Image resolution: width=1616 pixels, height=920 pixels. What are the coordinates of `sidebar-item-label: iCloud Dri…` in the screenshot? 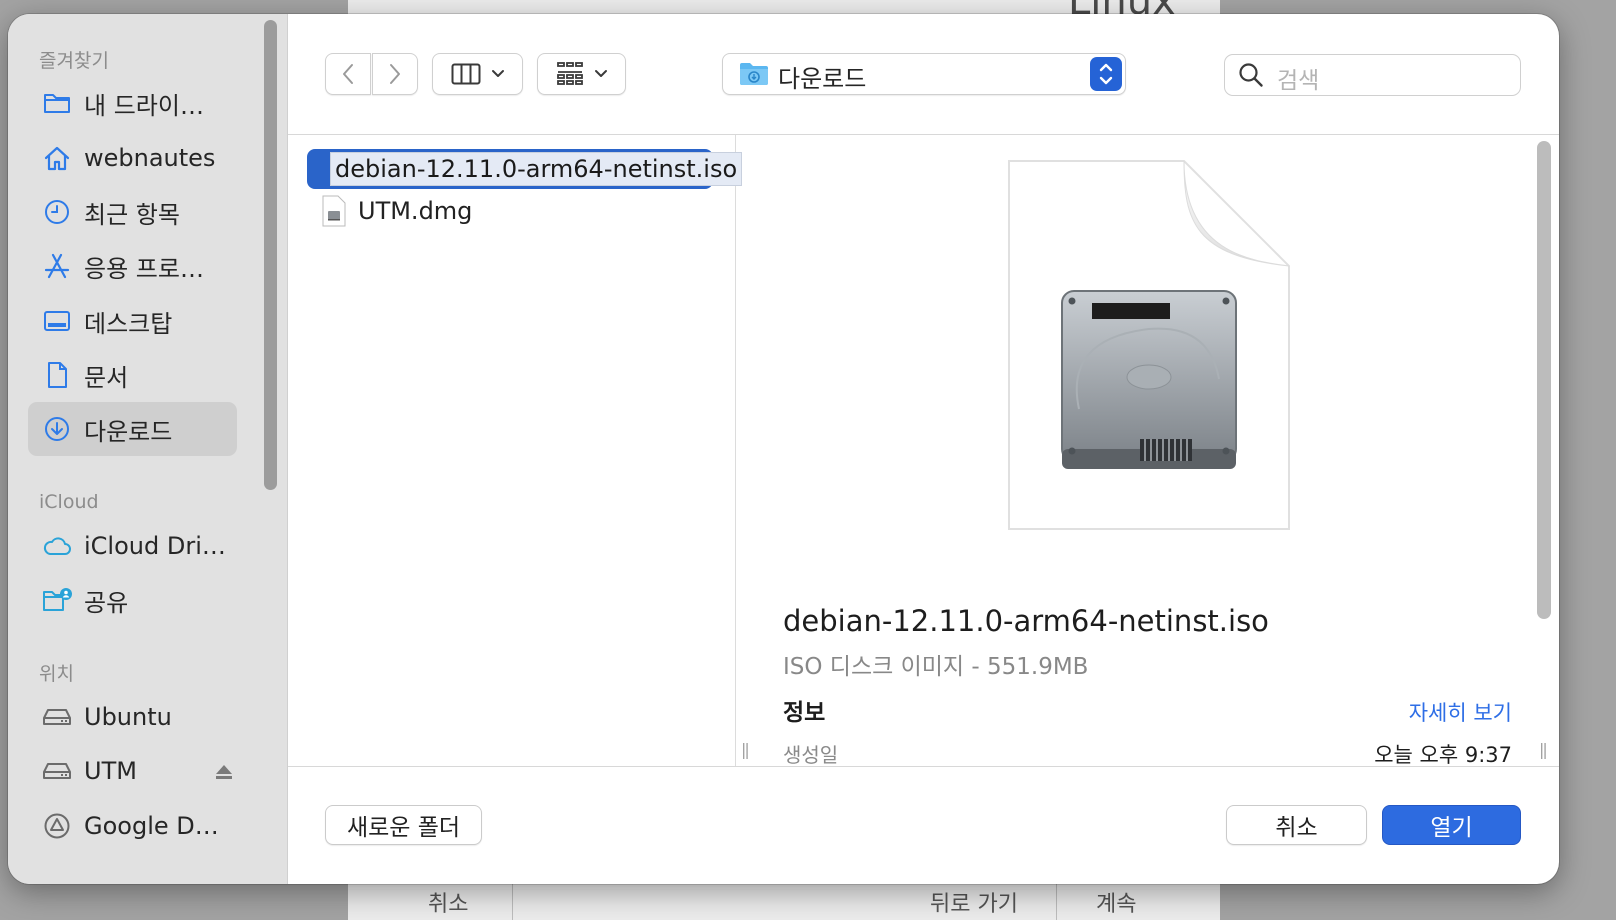 It's located at (155, 546).